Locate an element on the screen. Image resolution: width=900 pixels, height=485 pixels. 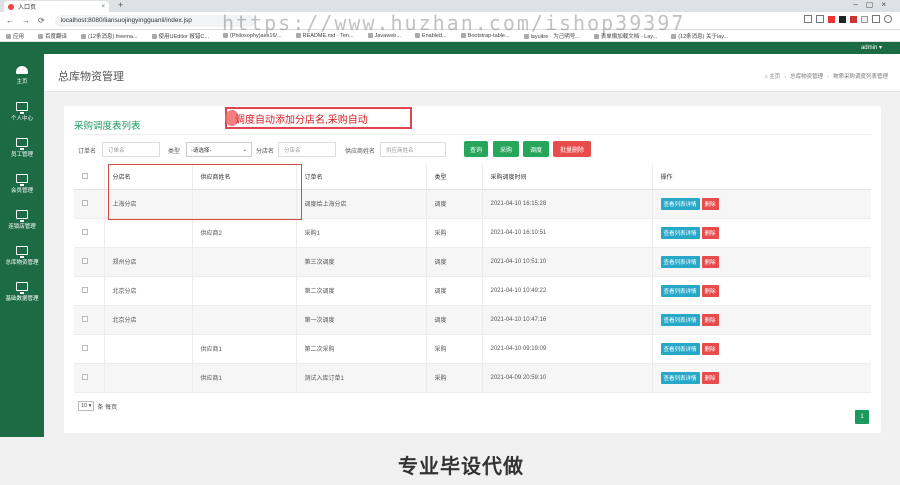
sidebar-item: 会员管理 is located at coordinates (22, 184).